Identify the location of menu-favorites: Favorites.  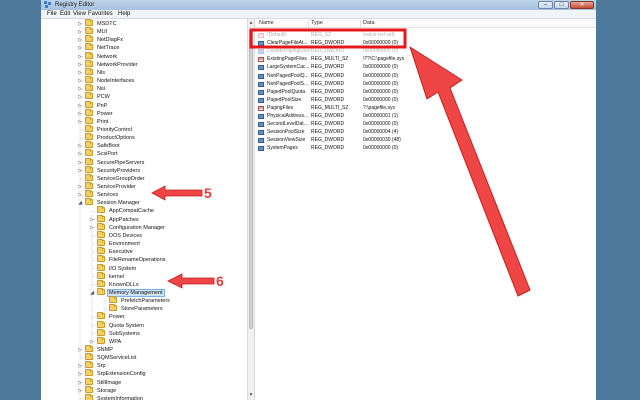
(100, 14).